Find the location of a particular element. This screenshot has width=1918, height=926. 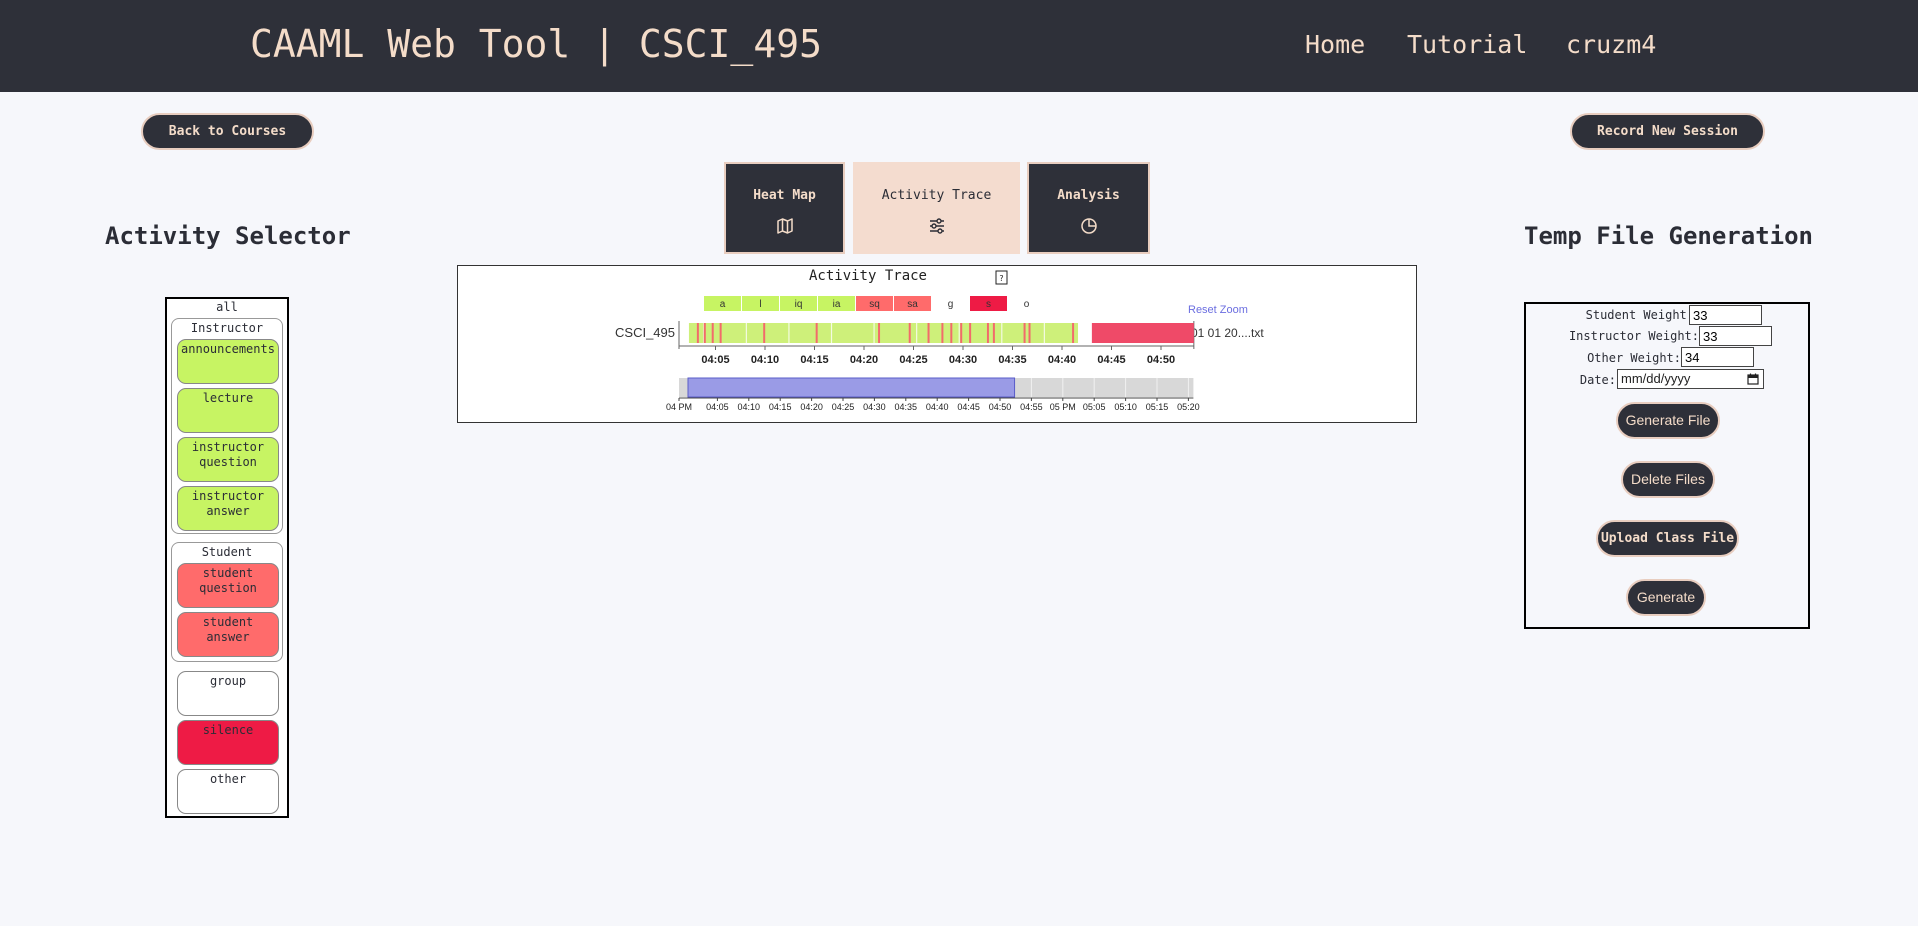

record-new-session-button: Record New Session is located at coordinates (1667, 131).